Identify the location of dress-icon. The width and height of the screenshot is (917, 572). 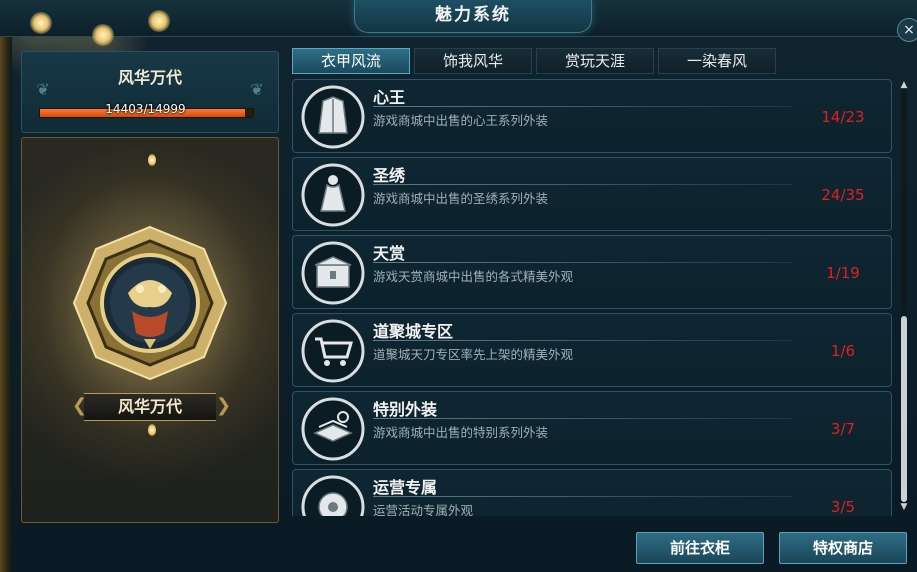
(333, 195).